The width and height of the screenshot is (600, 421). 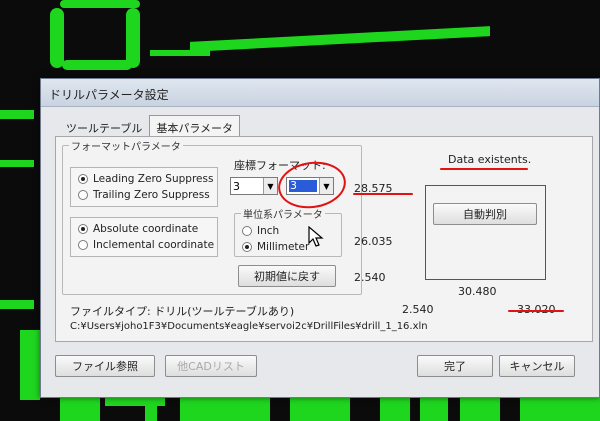 What do you see at coordinates (536, 311) in the screenshot?
I see `annotation-underline-x` at bounding box center [536, 311].